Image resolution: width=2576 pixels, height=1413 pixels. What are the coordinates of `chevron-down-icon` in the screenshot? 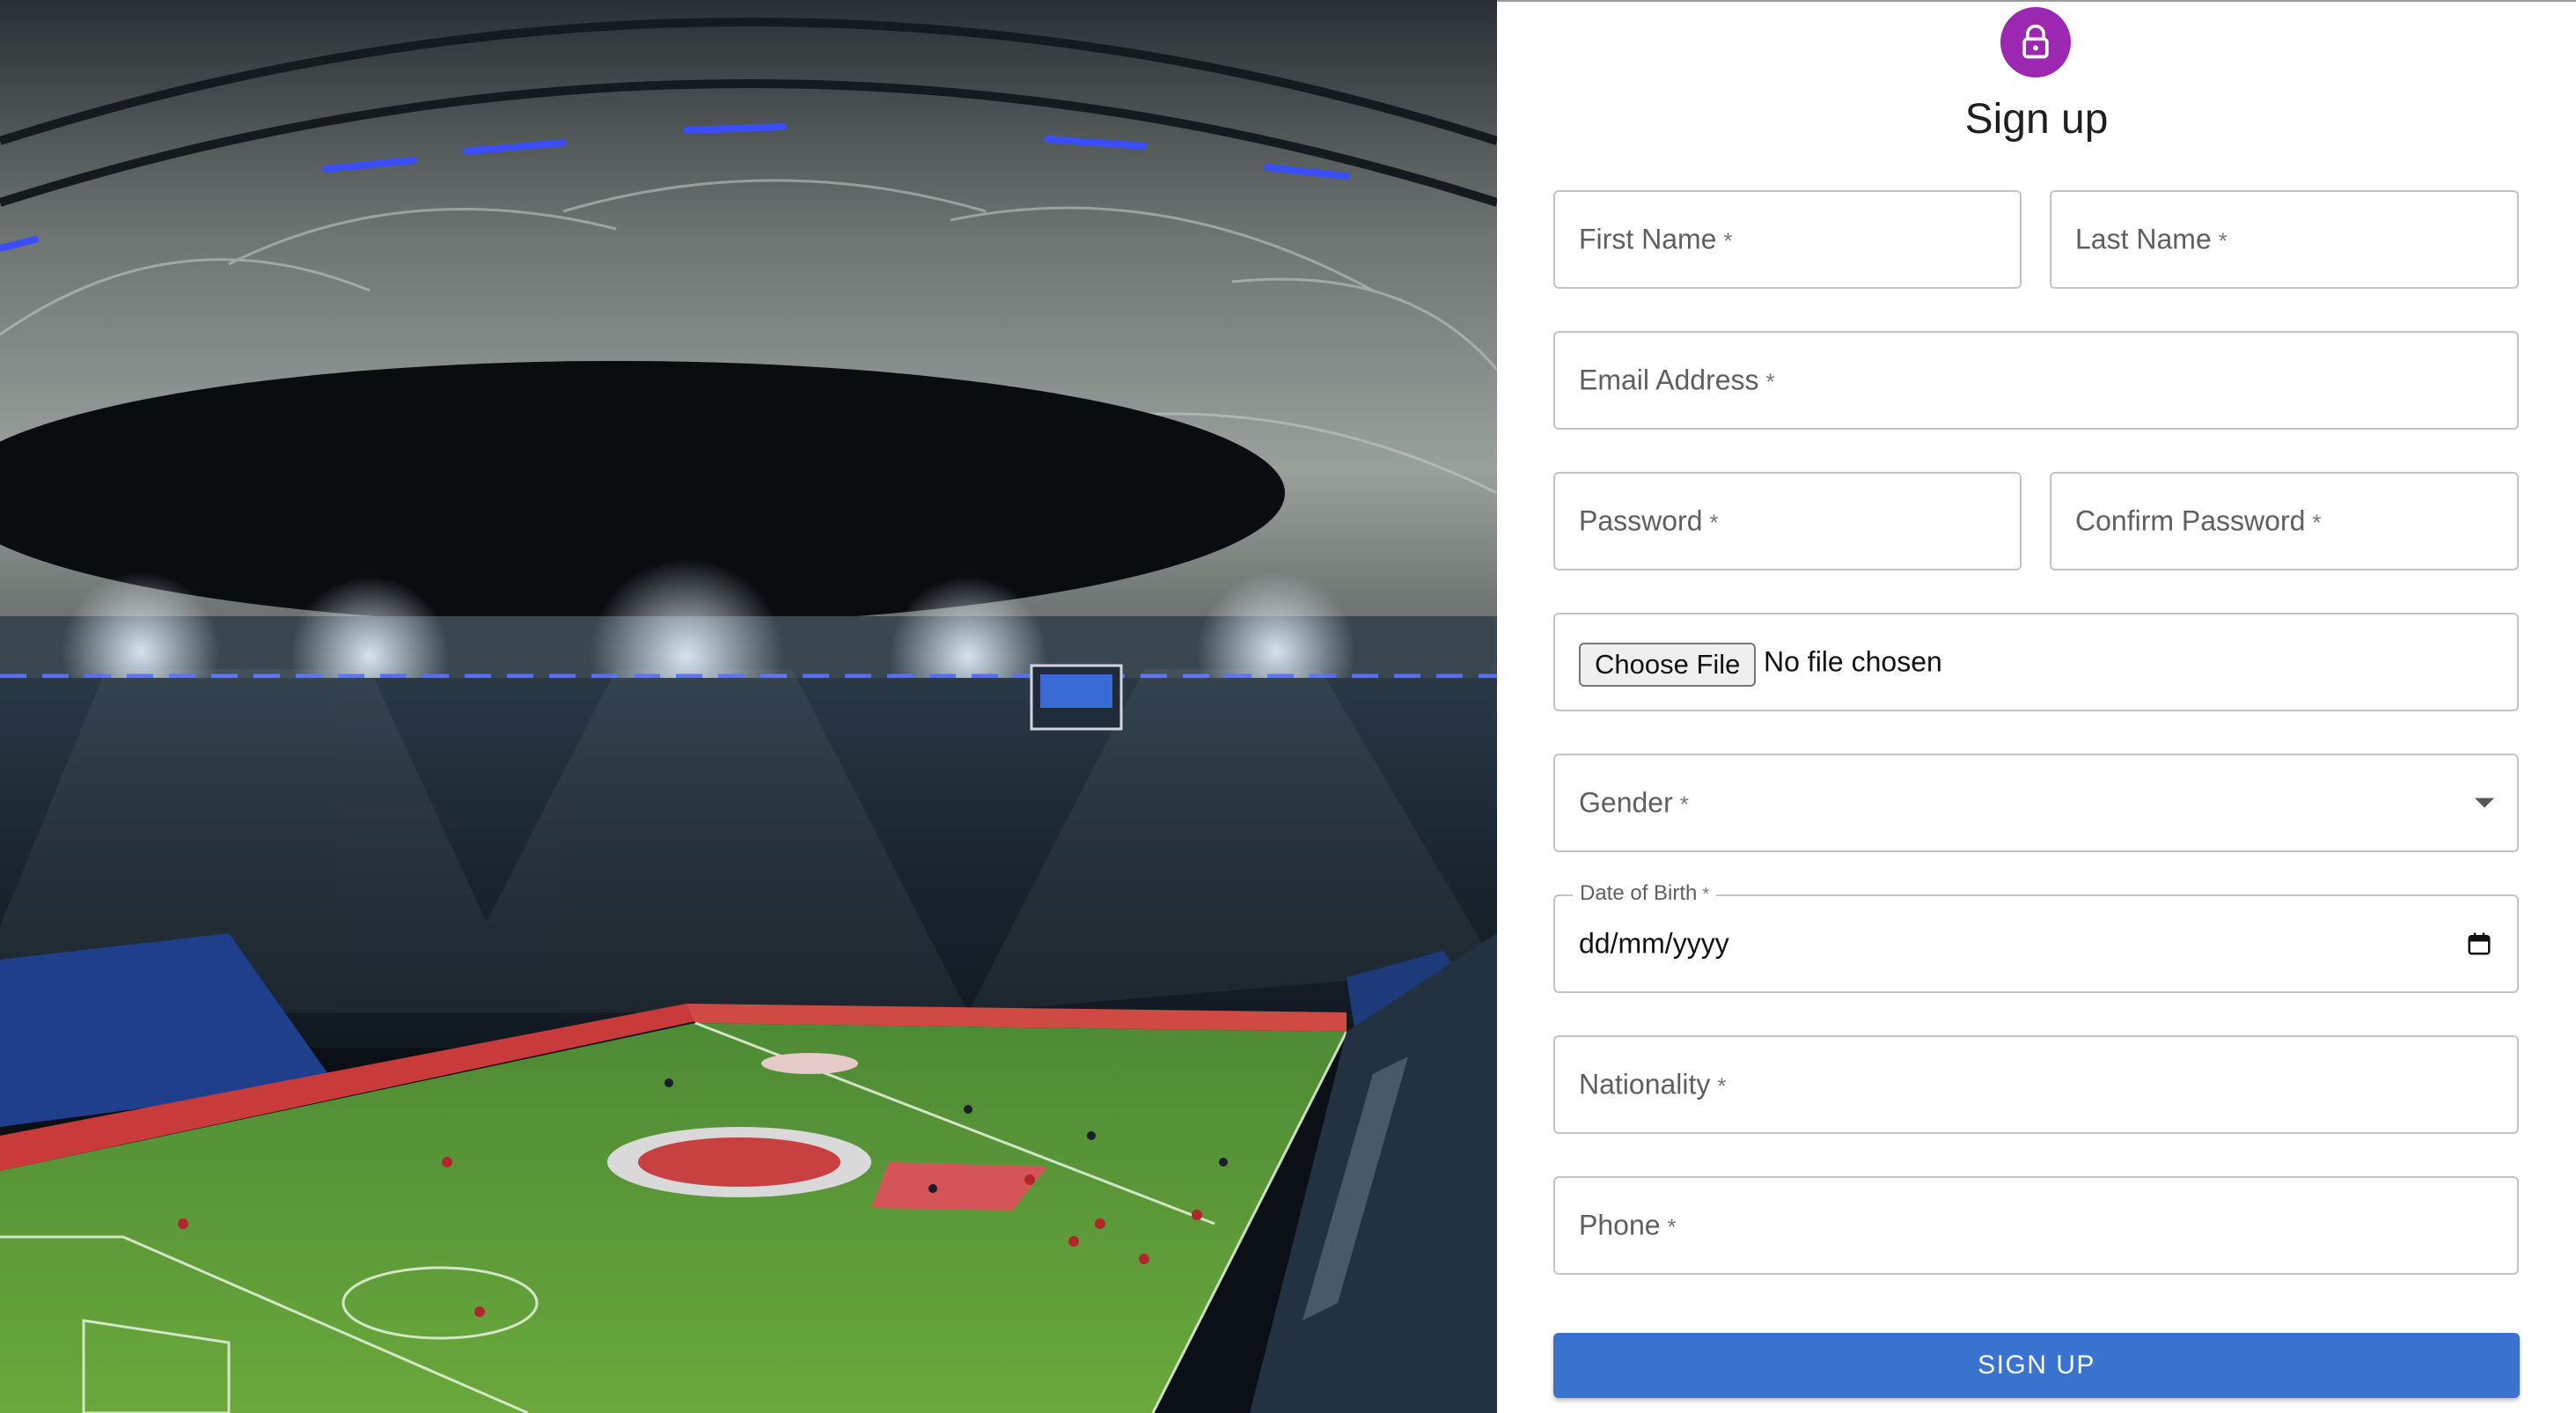 It's located at (2484, 803).